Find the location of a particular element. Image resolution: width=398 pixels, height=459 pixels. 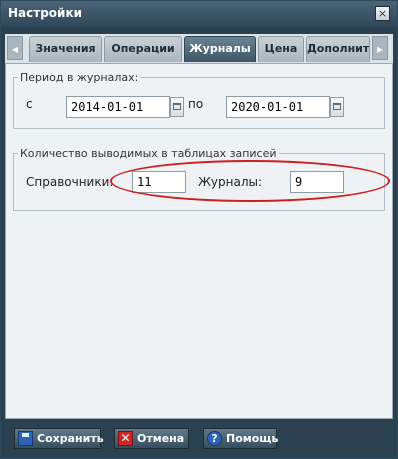

tab-price: Цена is located at coordinates (281, 49).